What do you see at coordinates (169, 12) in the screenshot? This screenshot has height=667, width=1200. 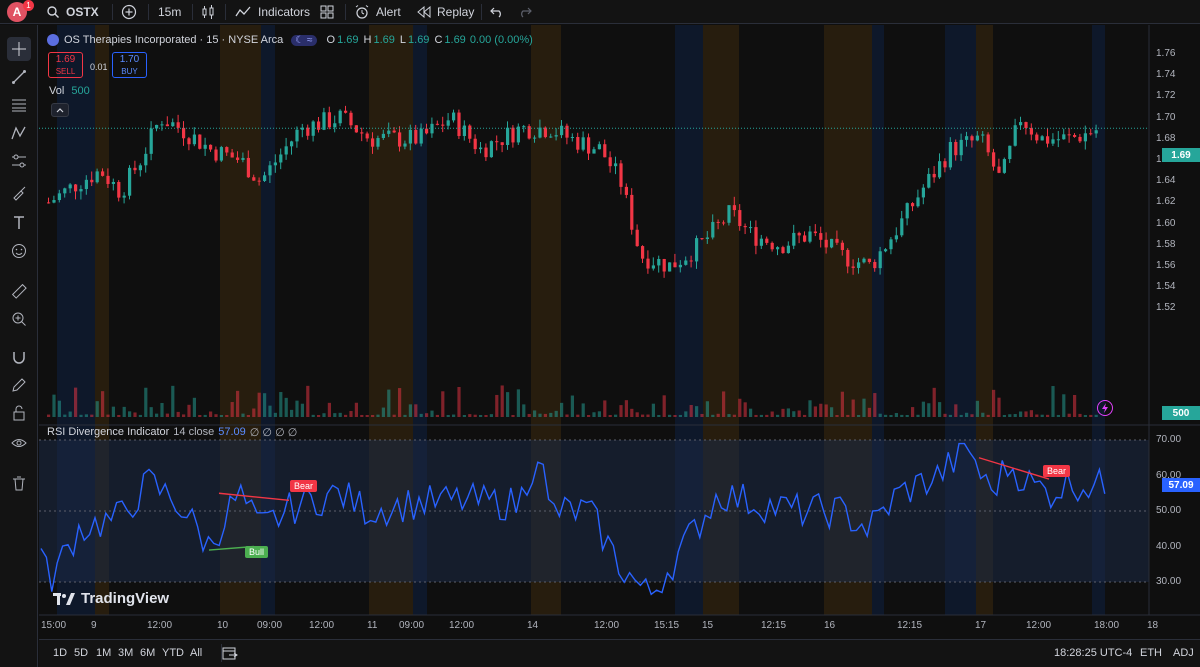 I see `interval-button: 15m` at bounding box center [169, 12].